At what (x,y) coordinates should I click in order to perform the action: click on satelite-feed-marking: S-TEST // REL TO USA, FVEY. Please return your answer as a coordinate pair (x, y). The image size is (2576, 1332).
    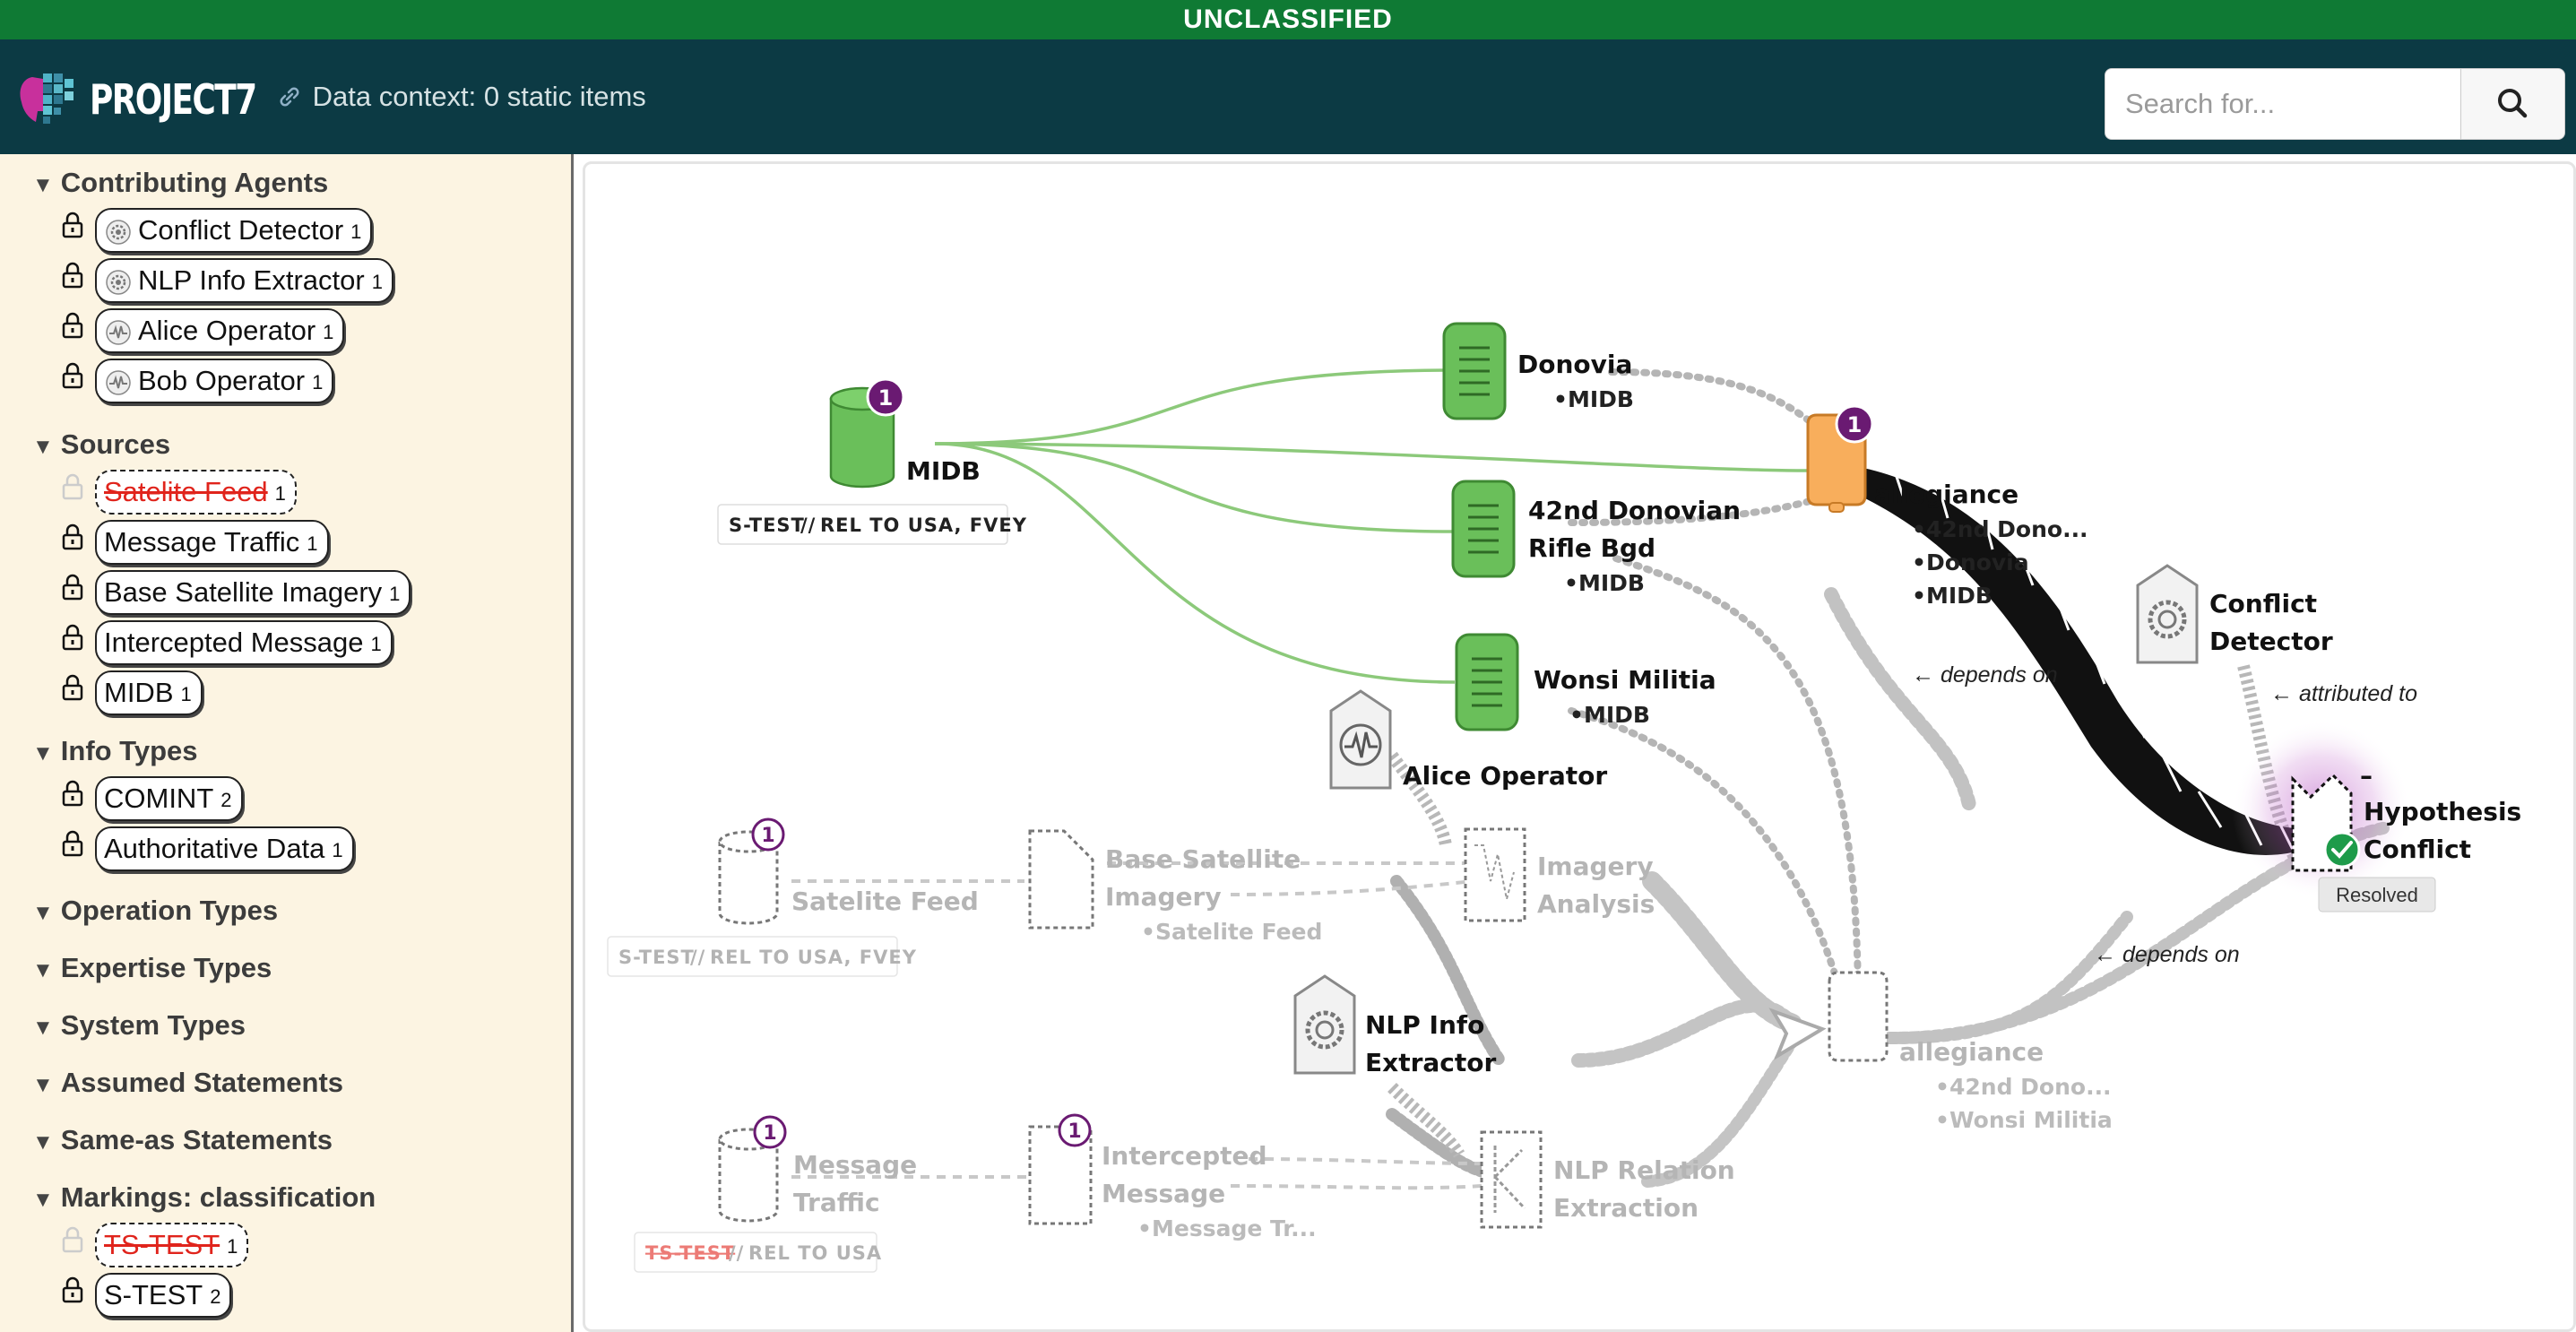
    Looking at the image, I should click on (762, 957).